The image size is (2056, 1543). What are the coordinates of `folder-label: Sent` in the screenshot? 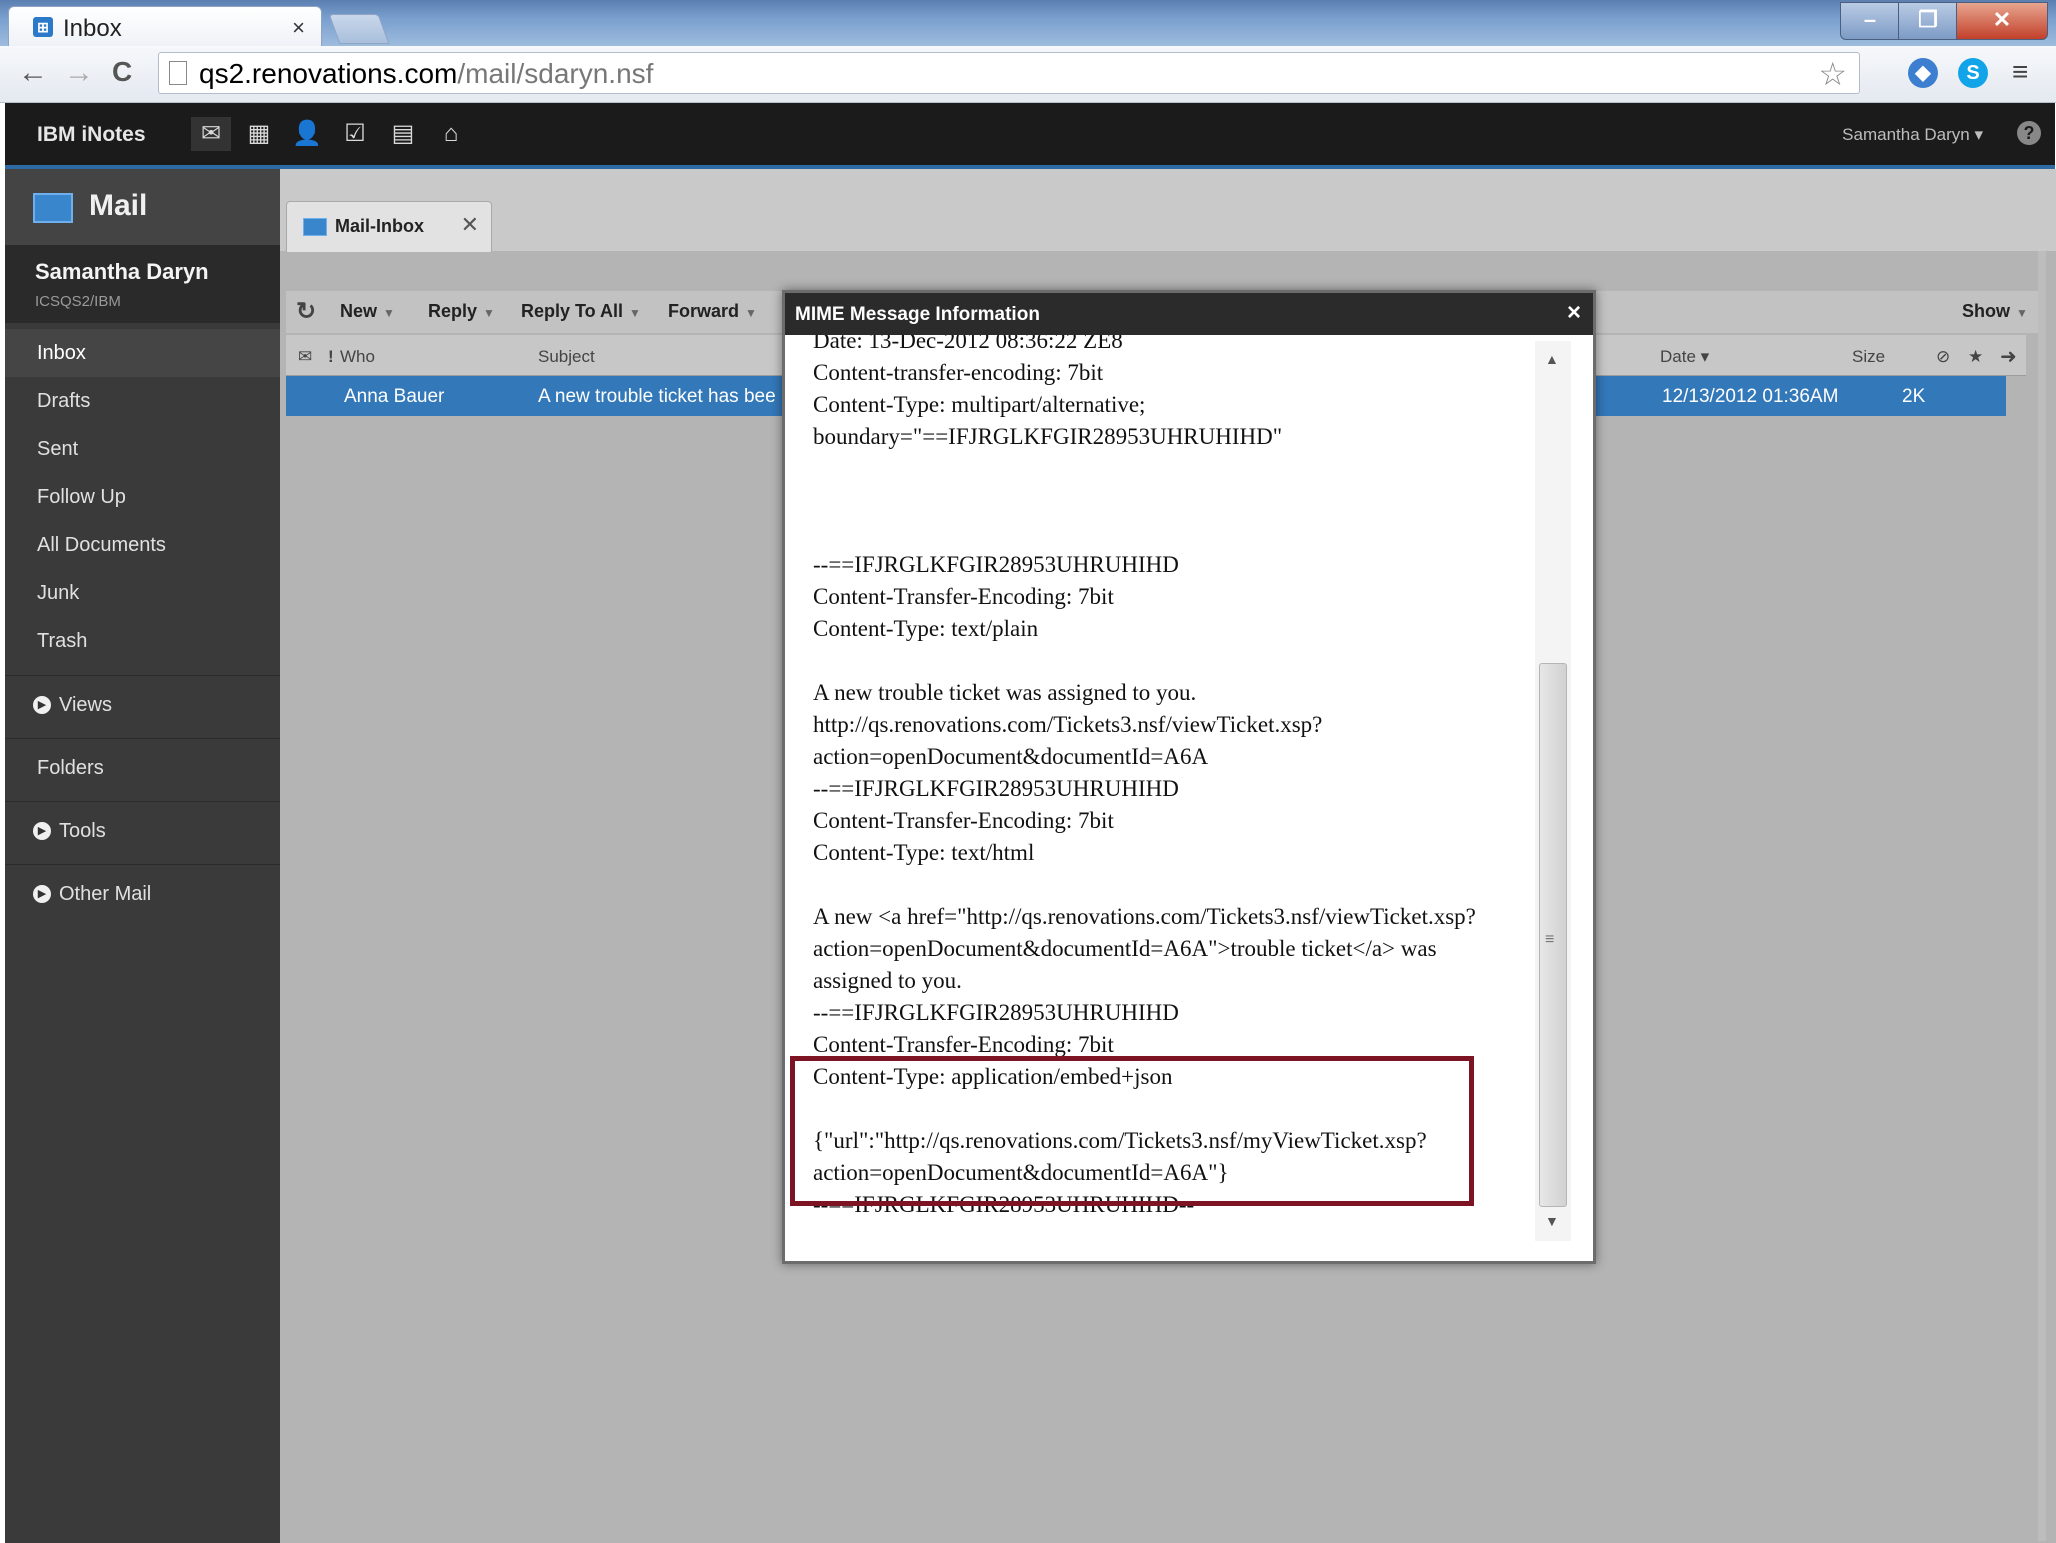 It's located at (58, 449).